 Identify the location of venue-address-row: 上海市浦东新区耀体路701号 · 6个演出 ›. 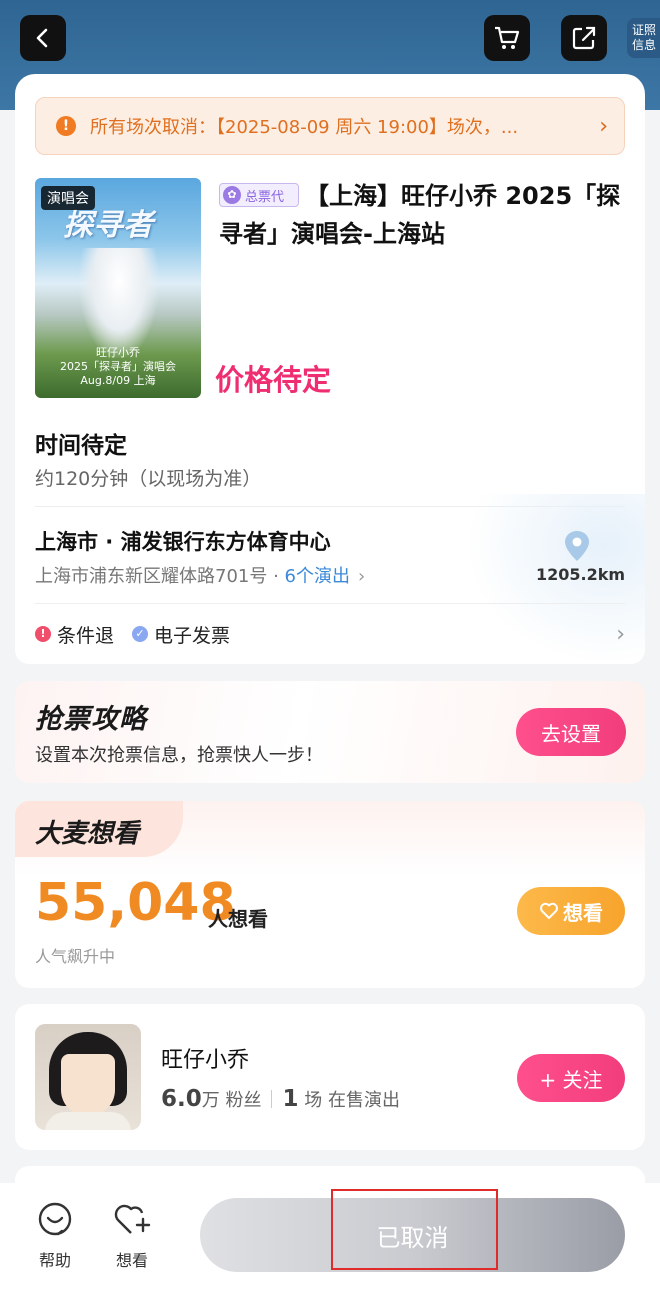
(200, 575).